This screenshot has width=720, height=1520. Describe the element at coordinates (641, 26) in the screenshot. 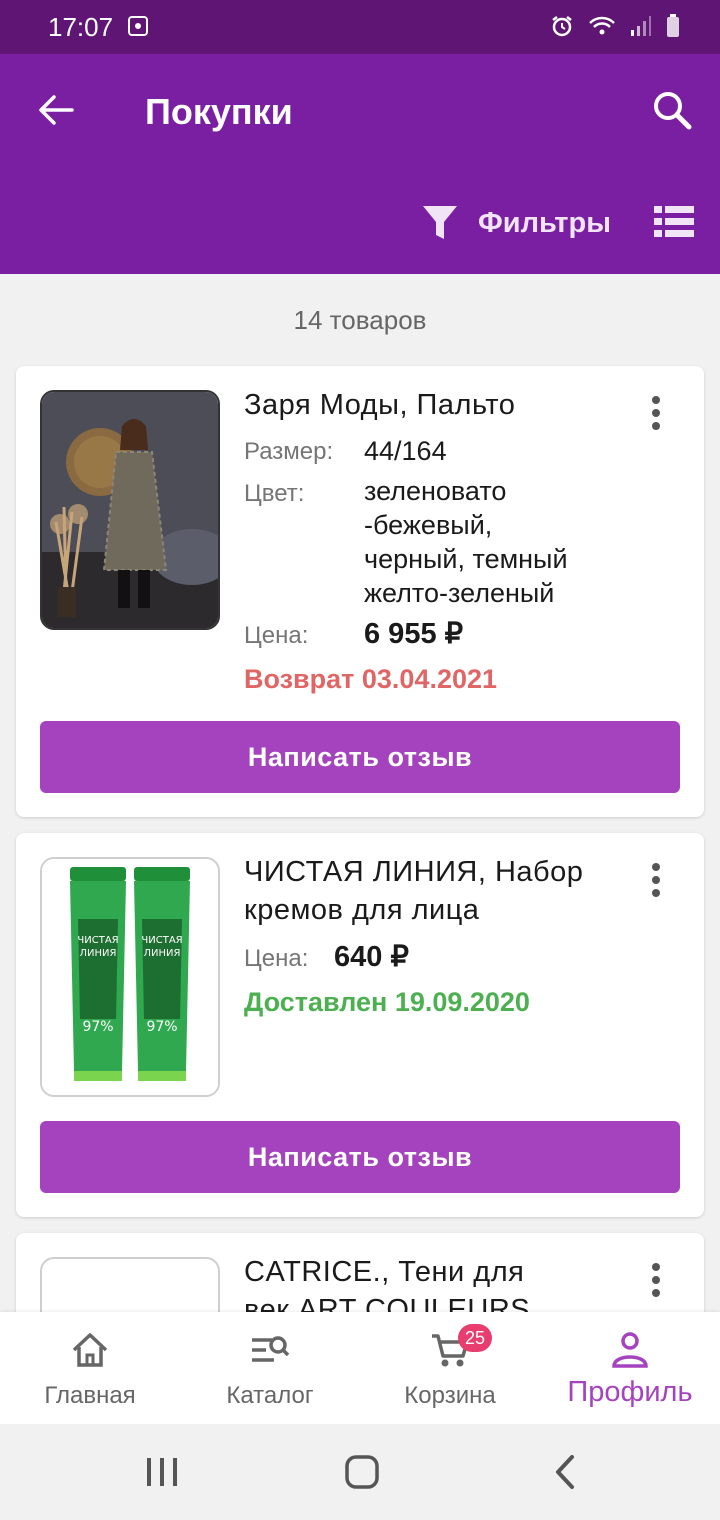

I see `signal-icon` at that location.